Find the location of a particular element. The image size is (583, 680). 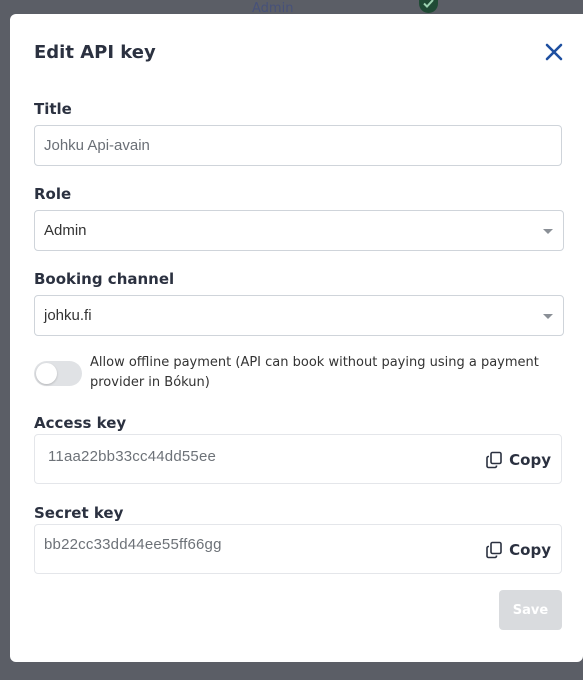

secret-key-value: bb22cc33dd44ee55ff66gg is located at coordinates (133, 544).